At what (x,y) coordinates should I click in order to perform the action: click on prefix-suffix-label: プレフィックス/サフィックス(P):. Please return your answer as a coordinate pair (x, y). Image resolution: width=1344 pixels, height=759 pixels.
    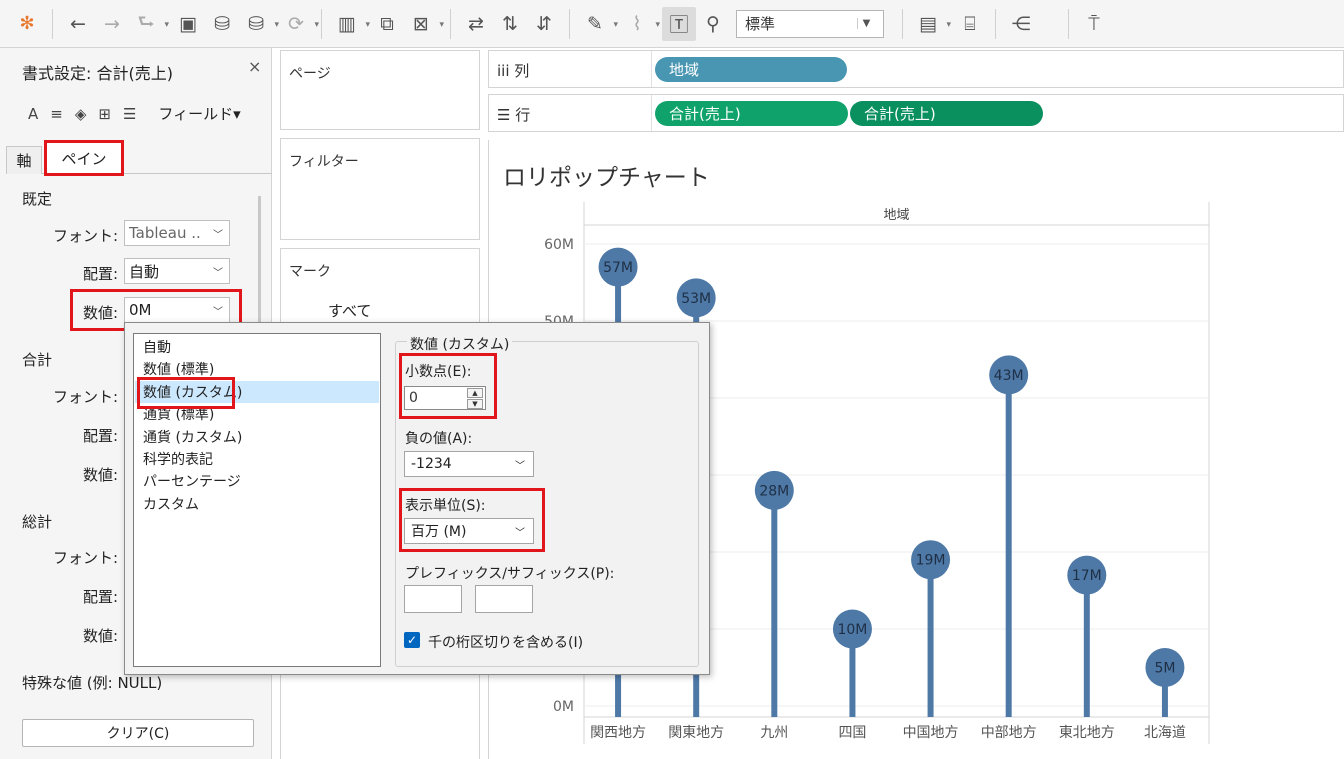
    Looking at the image, I should click on (510, 574).